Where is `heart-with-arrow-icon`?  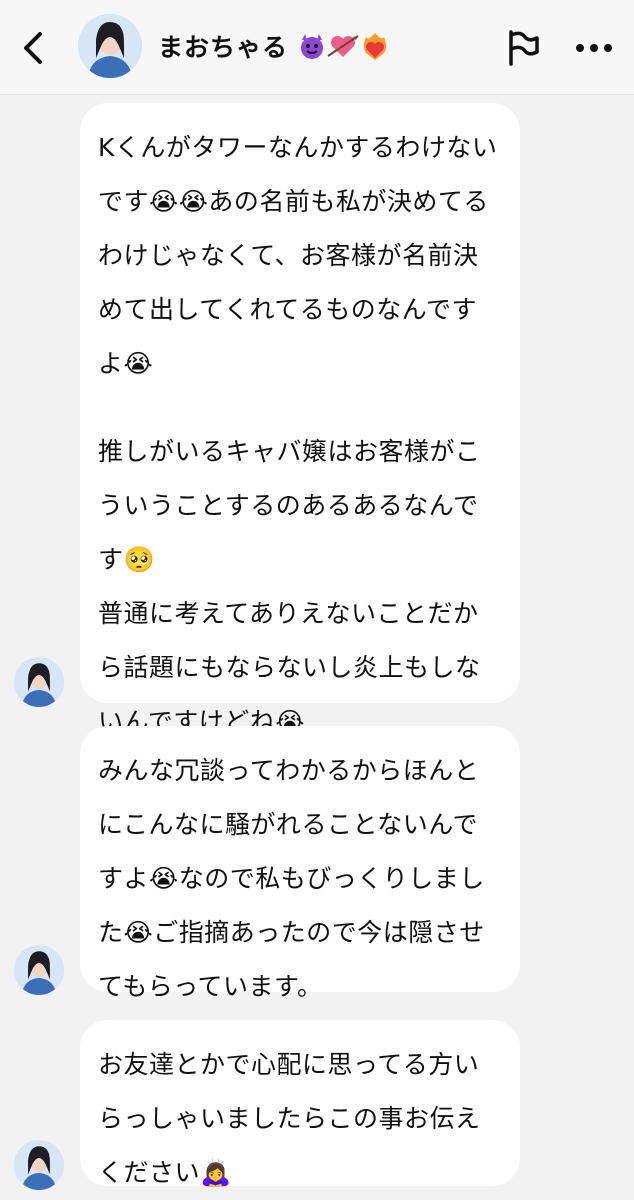
heart-with-arrow-icon is located at coordinates (343, 47).